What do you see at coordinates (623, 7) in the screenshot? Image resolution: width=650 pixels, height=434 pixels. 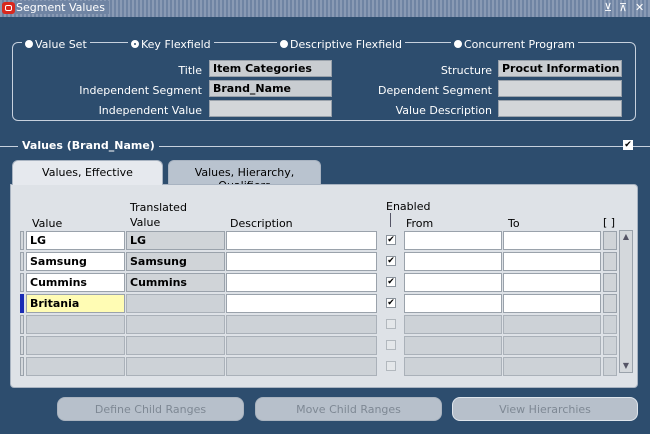 I see `maximize-icon: ⊼` at bounding box center [623, 7].